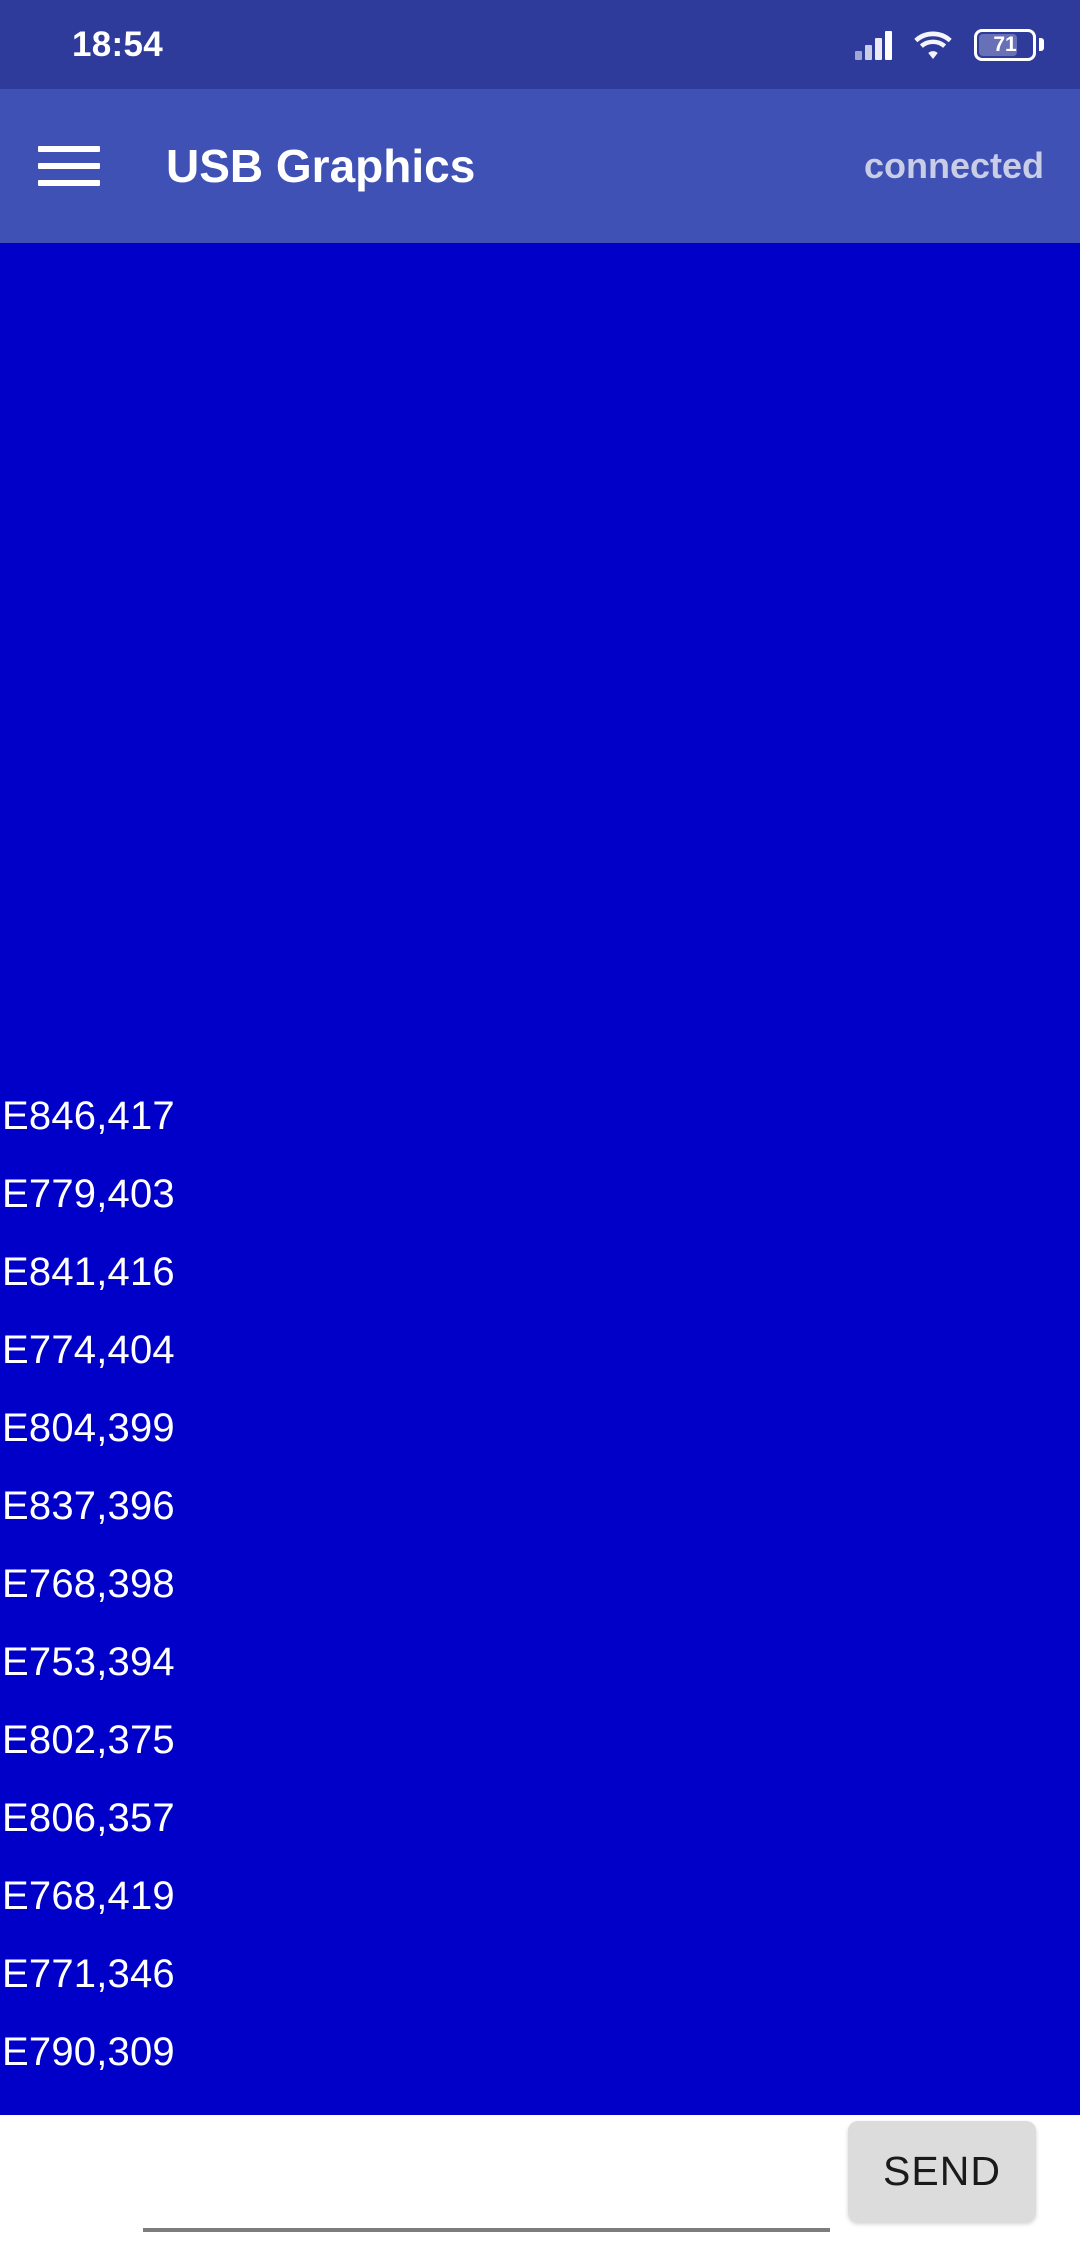  What do you see at coordinates (88, 1428) in the screenshot?
I see `log-line: E804,399` at bounding box center [88, 1428].